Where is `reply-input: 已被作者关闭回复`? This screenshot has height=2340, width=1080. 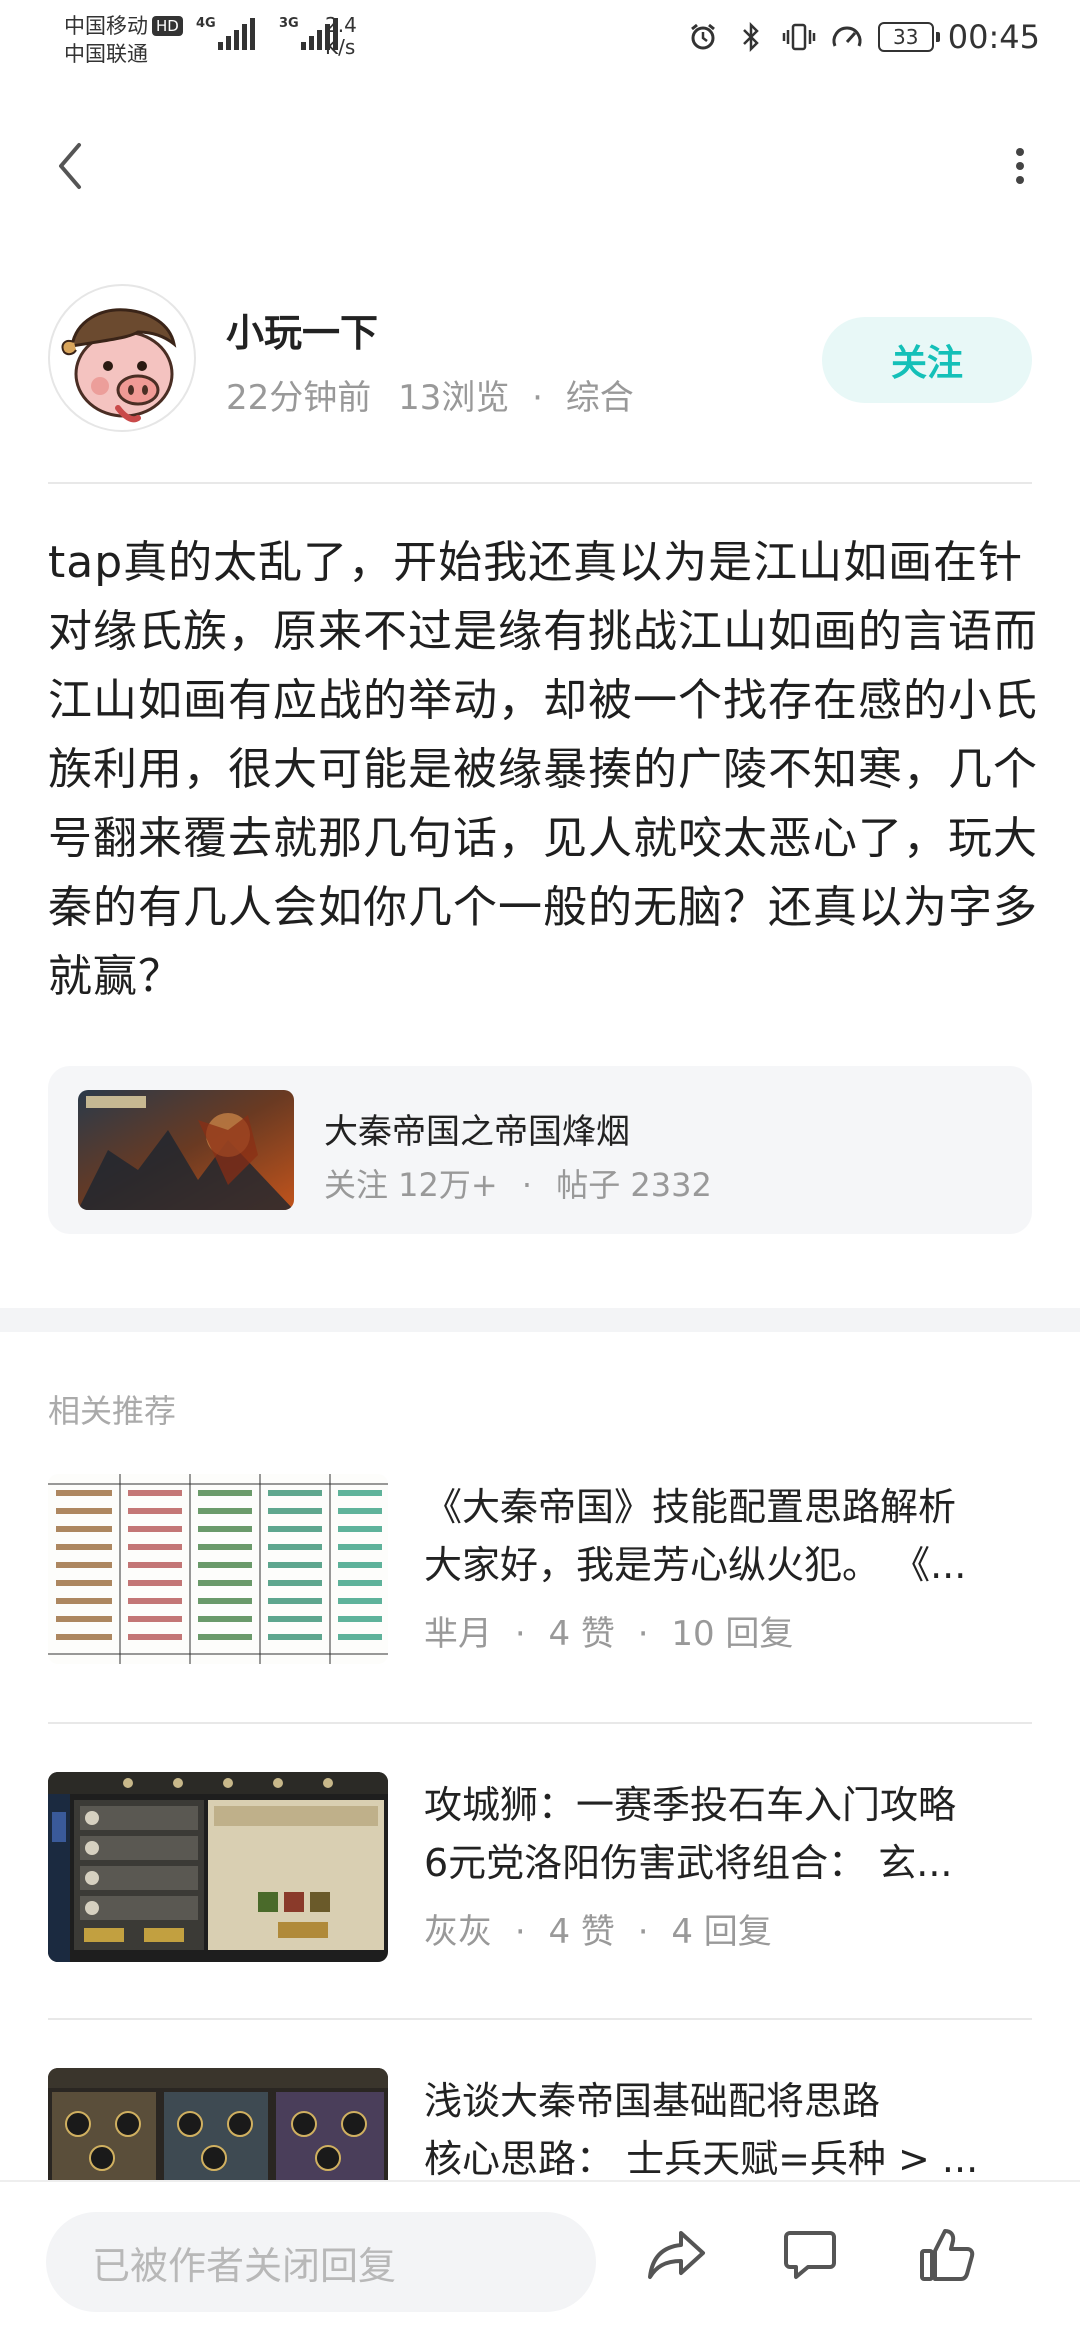
reply-input: 已被作者关闭回复 is located at coordinates (321, 2262).